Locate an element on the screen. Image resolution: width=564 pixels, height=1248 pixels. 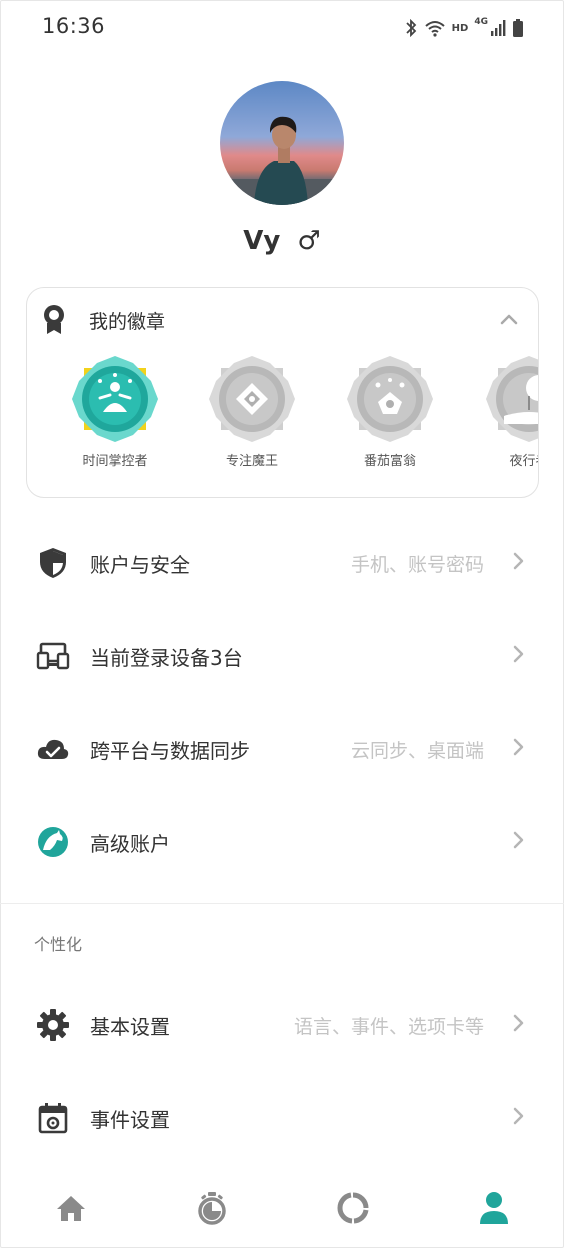
menu-hint: 云同步、桌面端 is located at coordinates (417, 751).